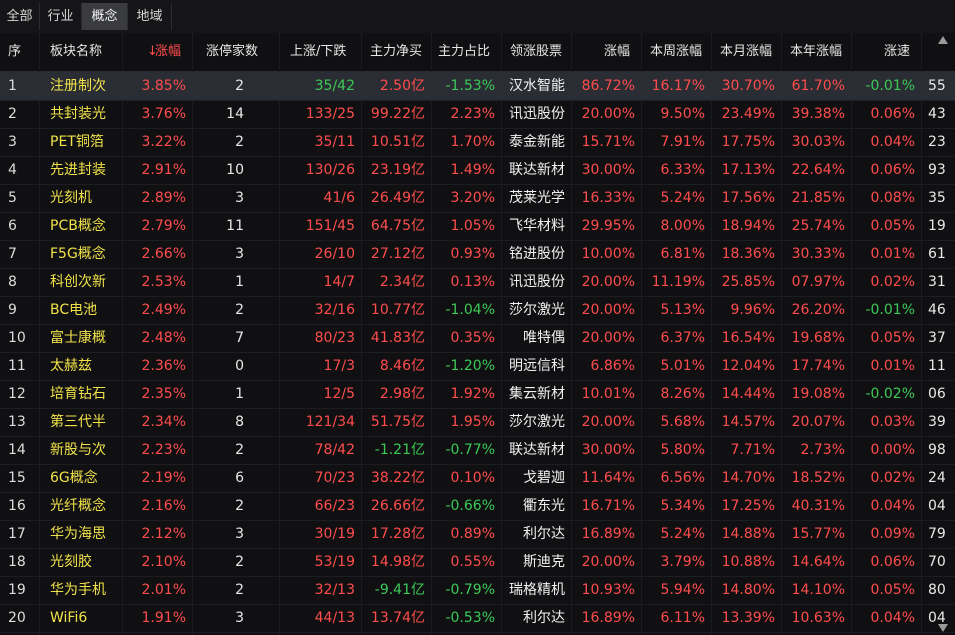  I want to click on cell-leading-stock: 莎尔激光, so click(537, 422).